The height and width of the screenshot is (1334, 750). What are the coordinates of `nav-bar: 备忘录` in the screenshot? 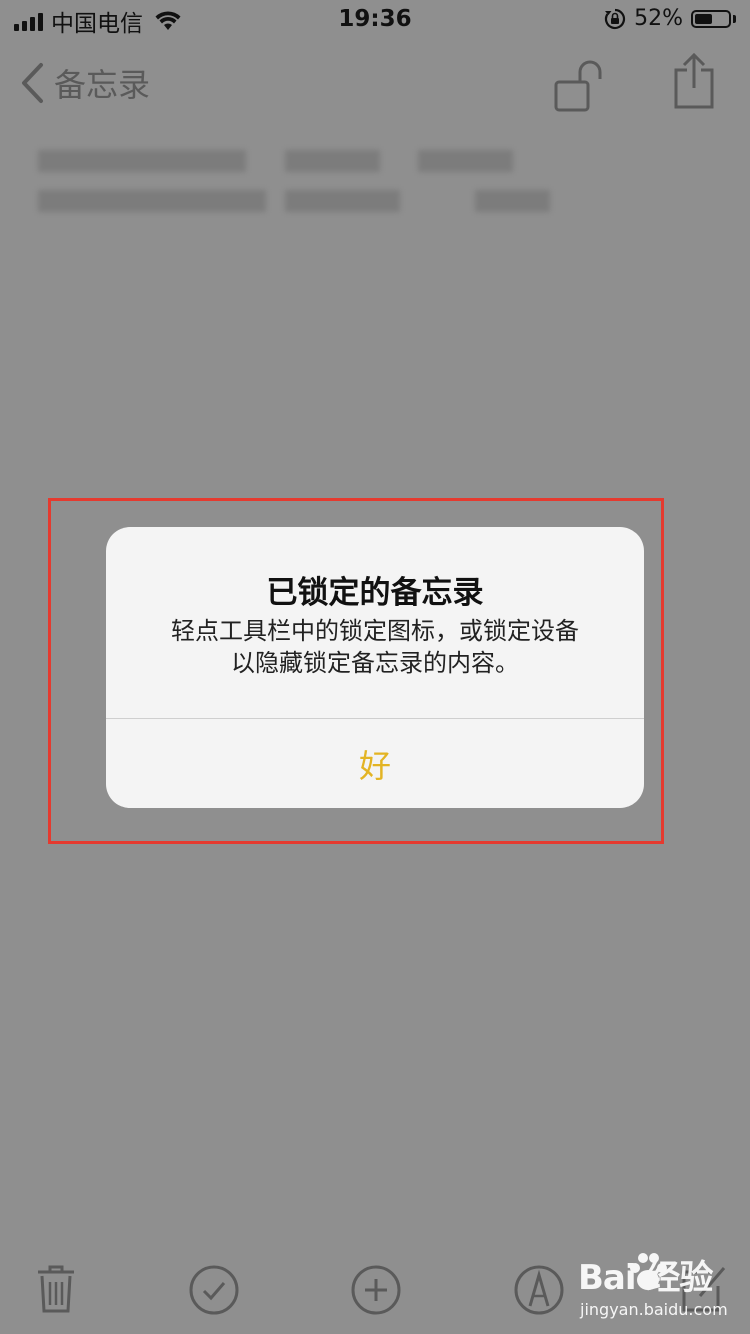 It's located at (375, 84).